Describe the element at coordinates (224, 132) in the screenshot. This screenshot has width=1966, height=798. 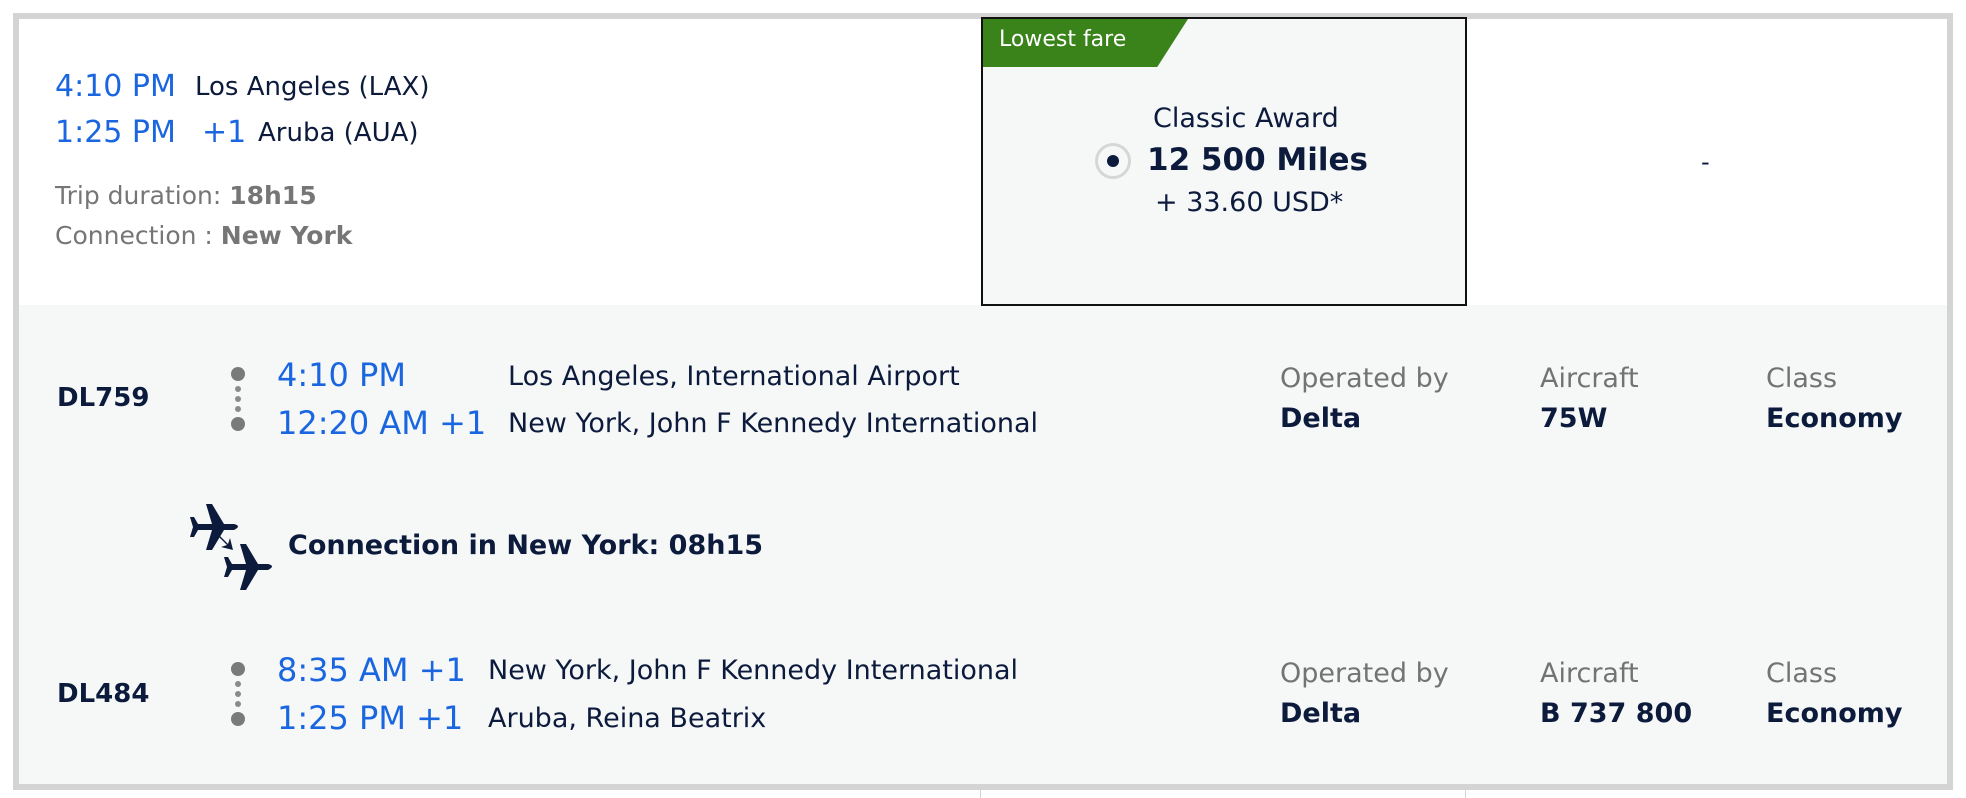
I see `summary-arrival-day-offset: +1` at that location.